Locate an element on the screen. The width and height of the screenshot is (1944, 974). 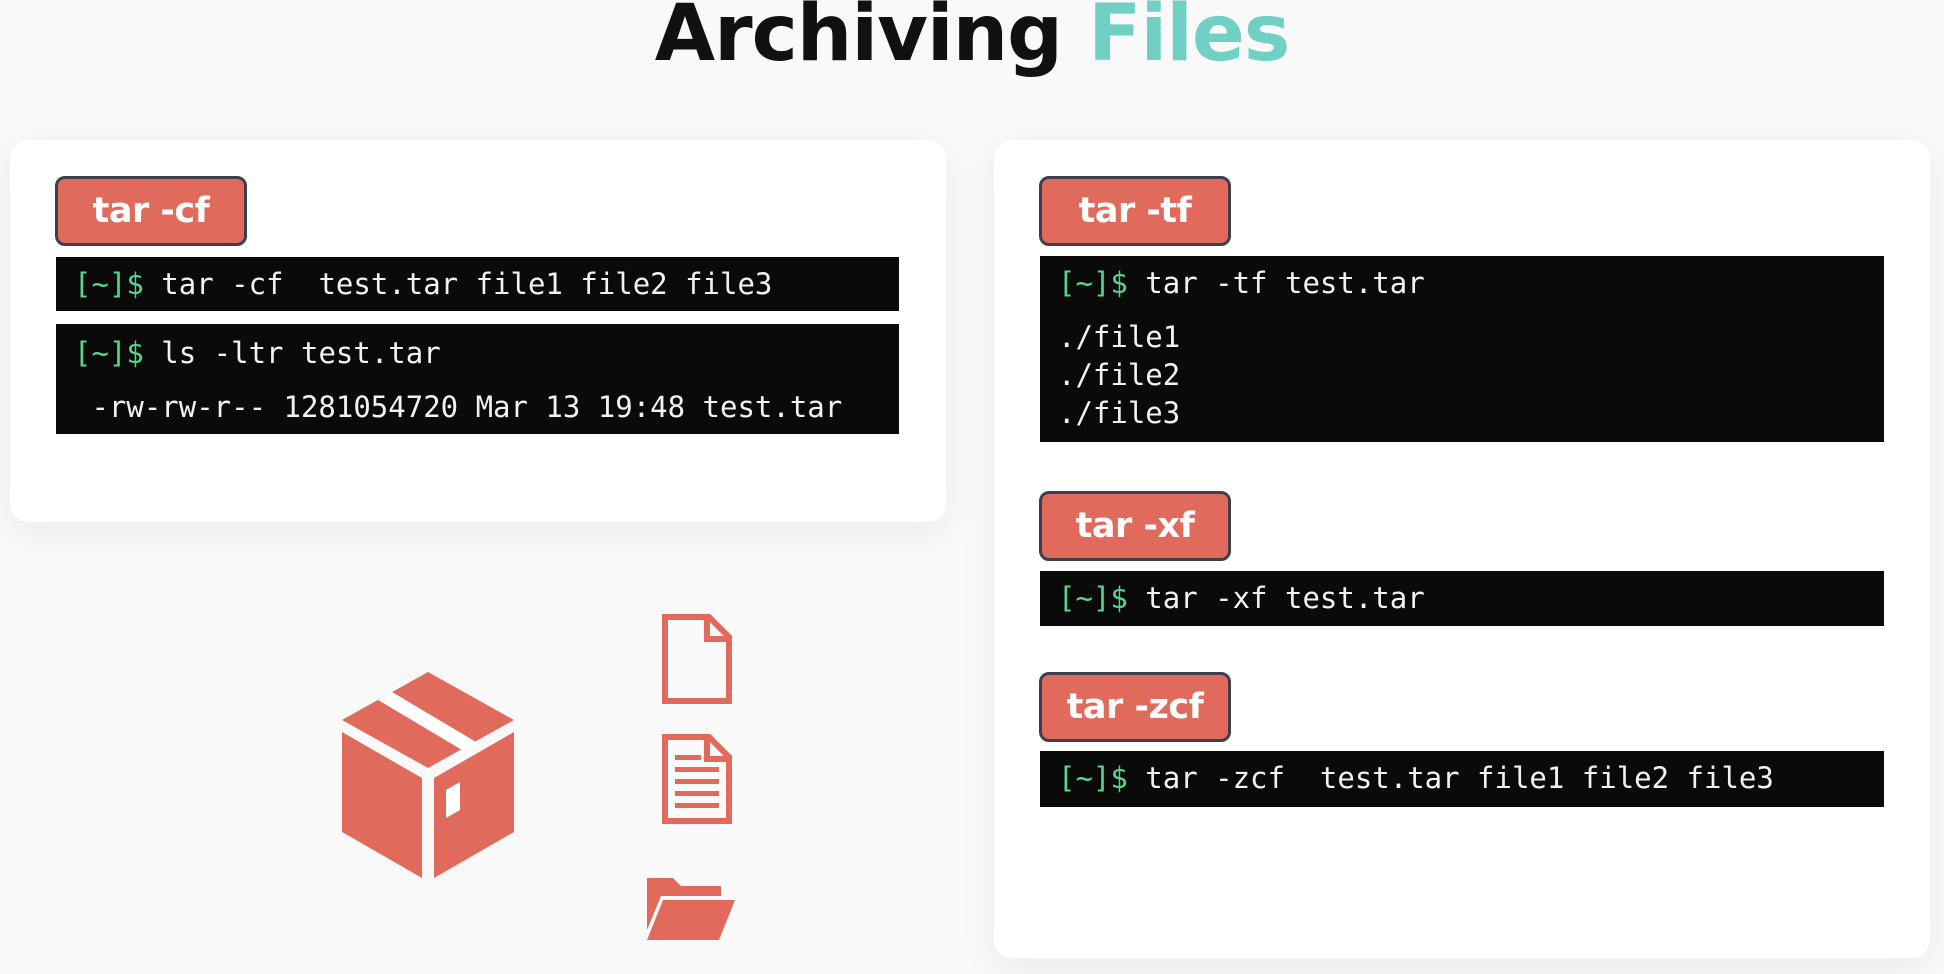
text-file-icon is located at coordinates (697, 779).